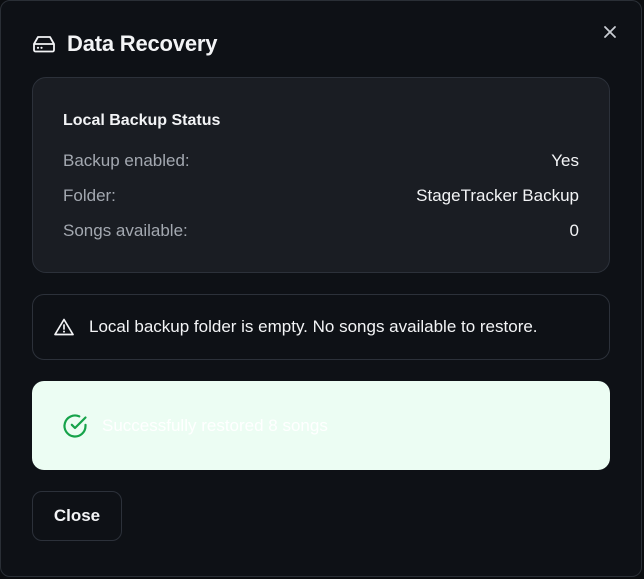 This screenshot has width=644, height=579. I want to click on status-row-folder: Folder: StageTracker Backup, so click(321, 196).